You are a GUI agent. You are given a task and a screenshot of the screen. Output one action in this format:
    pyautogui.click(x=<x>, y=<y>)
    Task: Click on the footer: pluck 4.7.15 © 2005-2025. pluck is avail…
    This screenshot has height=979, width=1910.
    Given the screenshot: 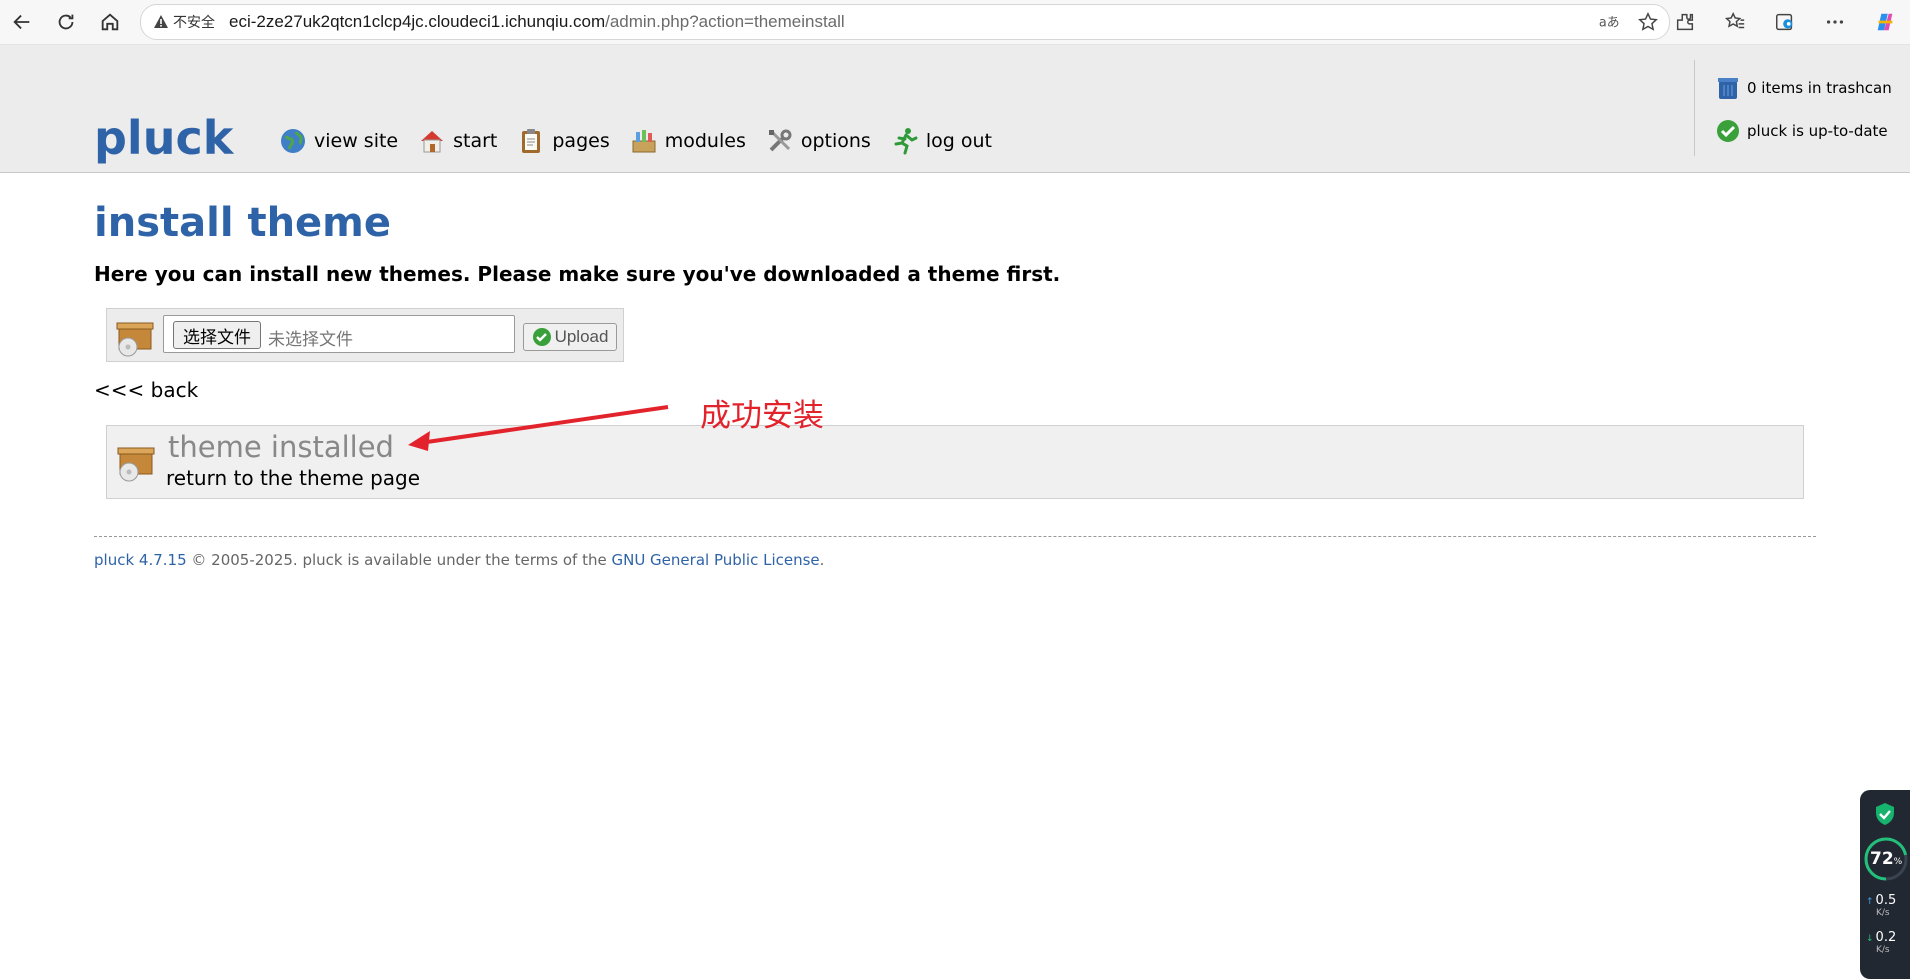 What is the action you would take?
    pyautogui.click(x=459, y=560)
    